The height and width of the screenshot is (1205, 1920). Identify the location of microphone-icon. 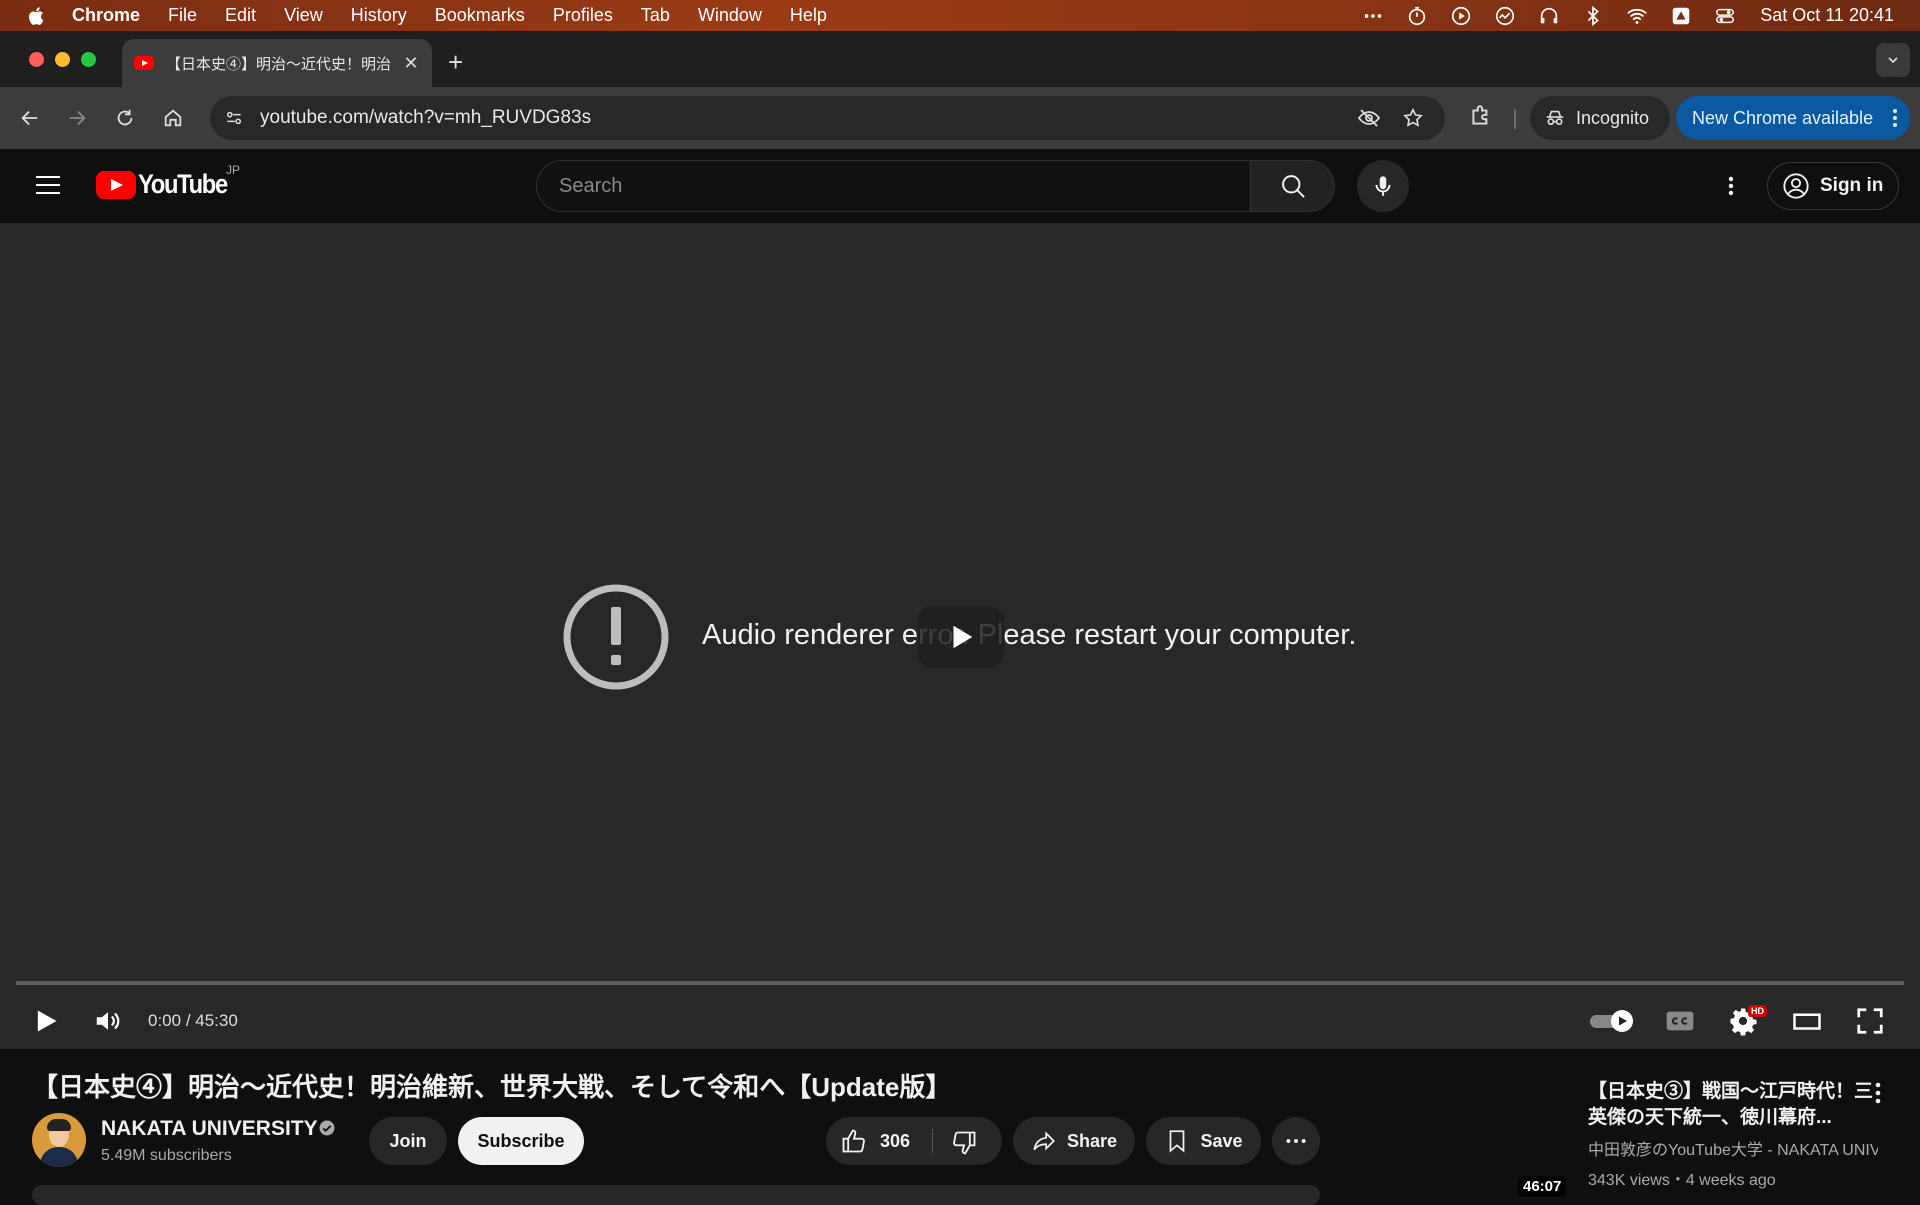
(1383, 186).